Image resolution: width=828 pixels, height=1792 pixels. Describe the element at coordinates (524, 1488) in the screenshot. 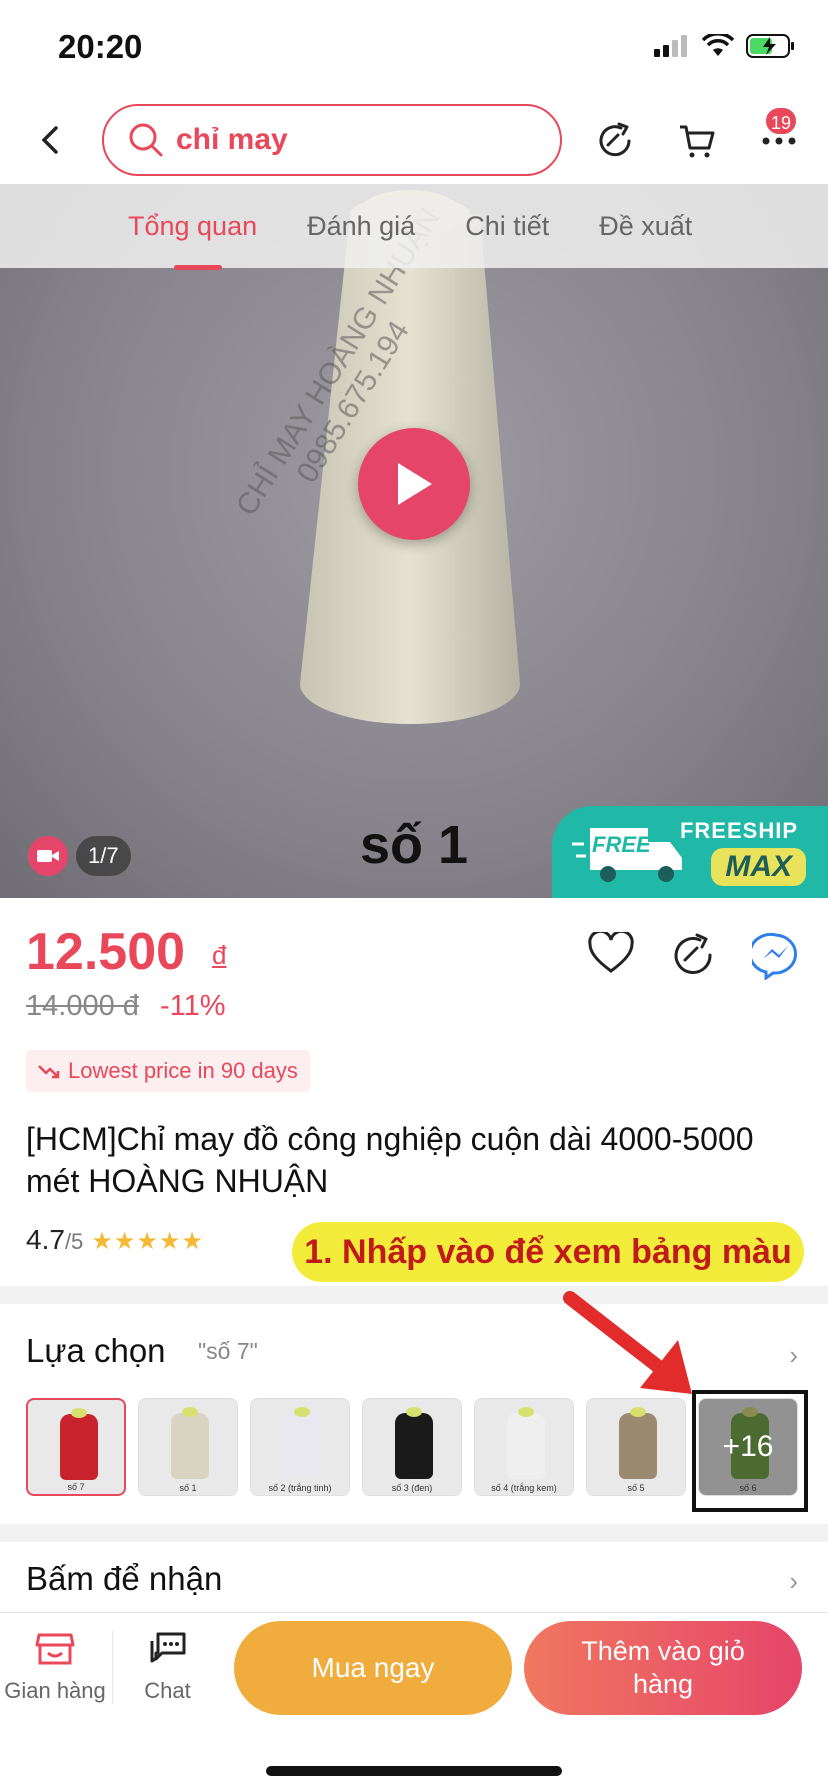

I see `swatch-label: số 4 (trắng kem)` at that location.